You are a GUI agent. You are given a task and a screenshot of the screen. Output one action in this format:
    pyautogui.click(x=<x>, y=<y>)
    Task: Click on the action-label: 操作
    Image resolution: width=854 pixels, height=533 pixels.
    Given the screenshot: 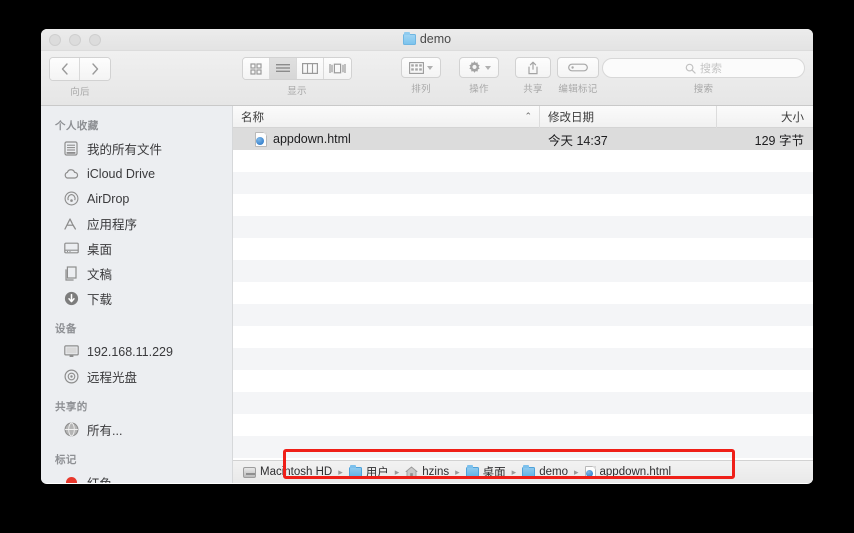 What is the action you would take?
    pyautogui.click(x=479, y=89)
    